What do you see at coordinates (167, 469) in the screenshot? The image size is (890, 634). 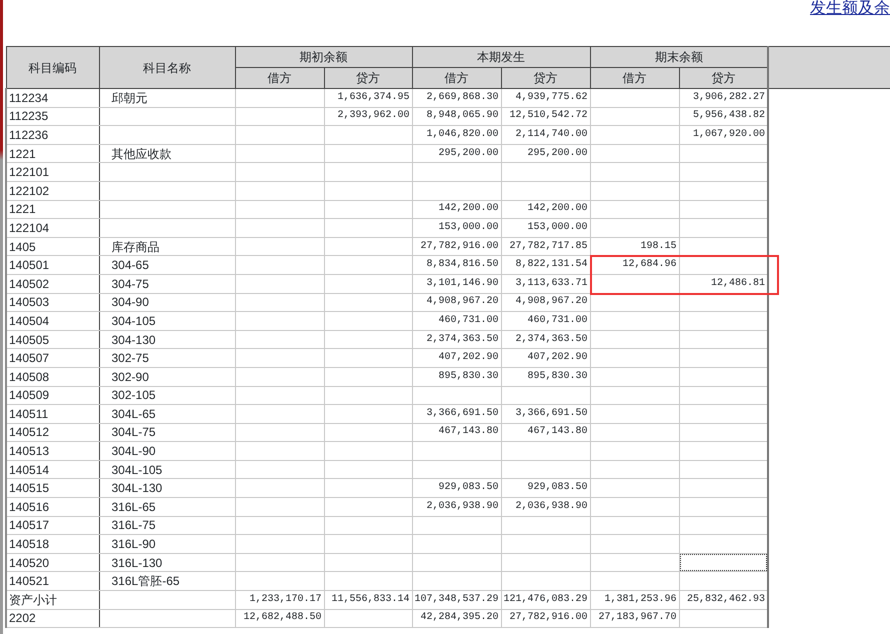 I see `table-cell: 304L-105` at bounding box center [167, 469].